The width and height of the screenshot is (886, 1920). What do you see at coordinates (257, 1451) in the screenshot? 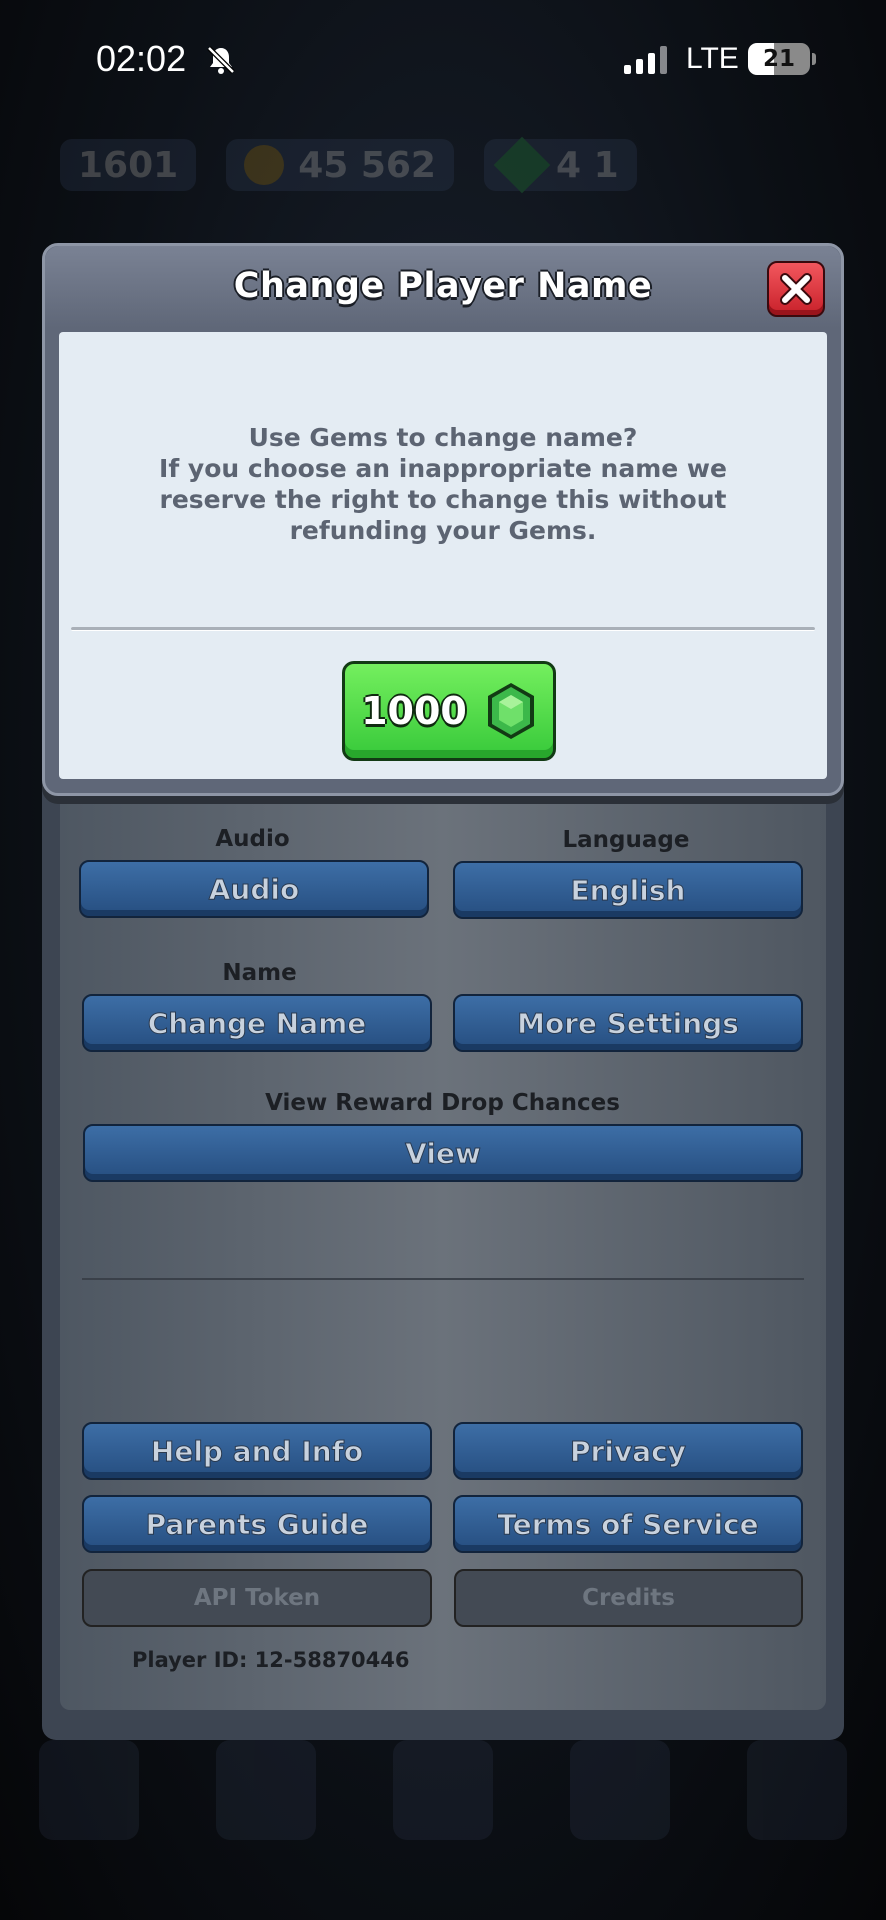
I see `help-and-info-button: Help and Info` at bounding box center [257, 1451].